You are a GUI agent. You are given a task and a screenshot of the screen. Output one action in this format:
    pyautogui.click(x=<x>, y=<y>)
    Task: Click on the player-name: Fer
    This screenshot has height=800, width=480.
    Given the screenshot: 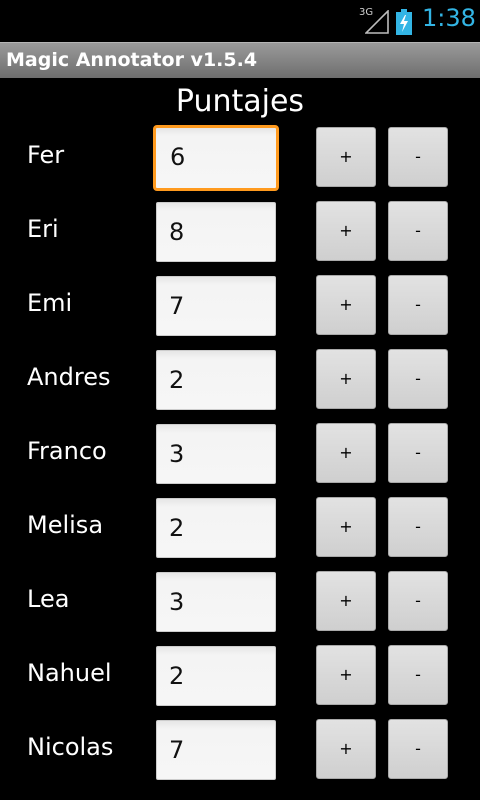 What is the action you would take?
    pyautogui.click(x=46, y=155)
    